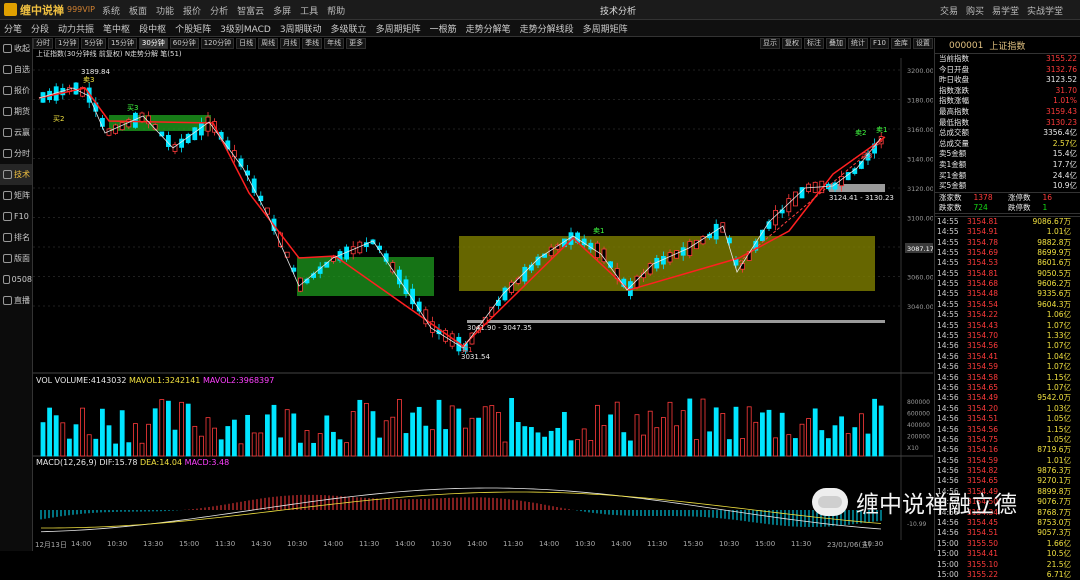 The width and height of the screenshot is (1080, 580). Describe the element at coordinates (1007, 198) in the screenshot. I see `breadth-row: 涨家数 1378 涨停数 16` at that location.